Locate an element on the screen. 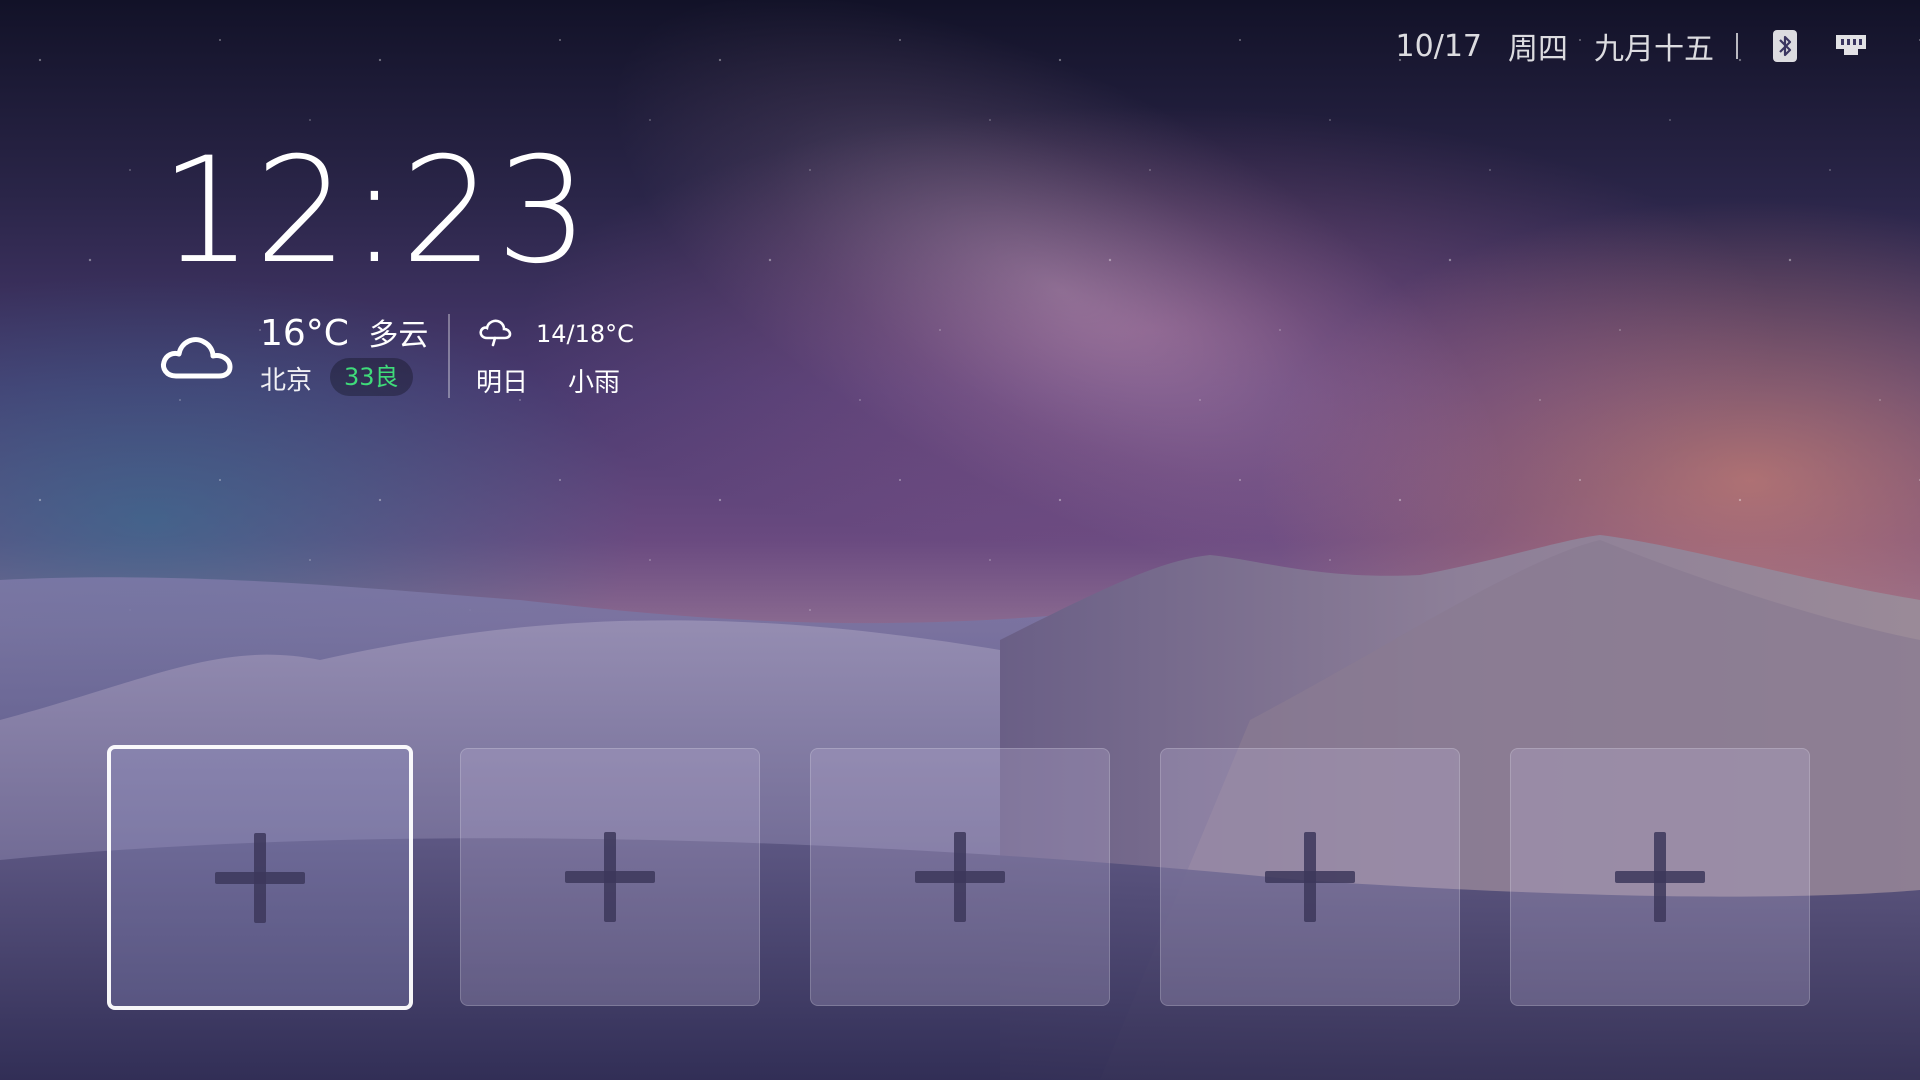 The height and width of the screenshot is (1080, 1920). tomorrow-condition: 小雨 is located at coordinates (594, 383).